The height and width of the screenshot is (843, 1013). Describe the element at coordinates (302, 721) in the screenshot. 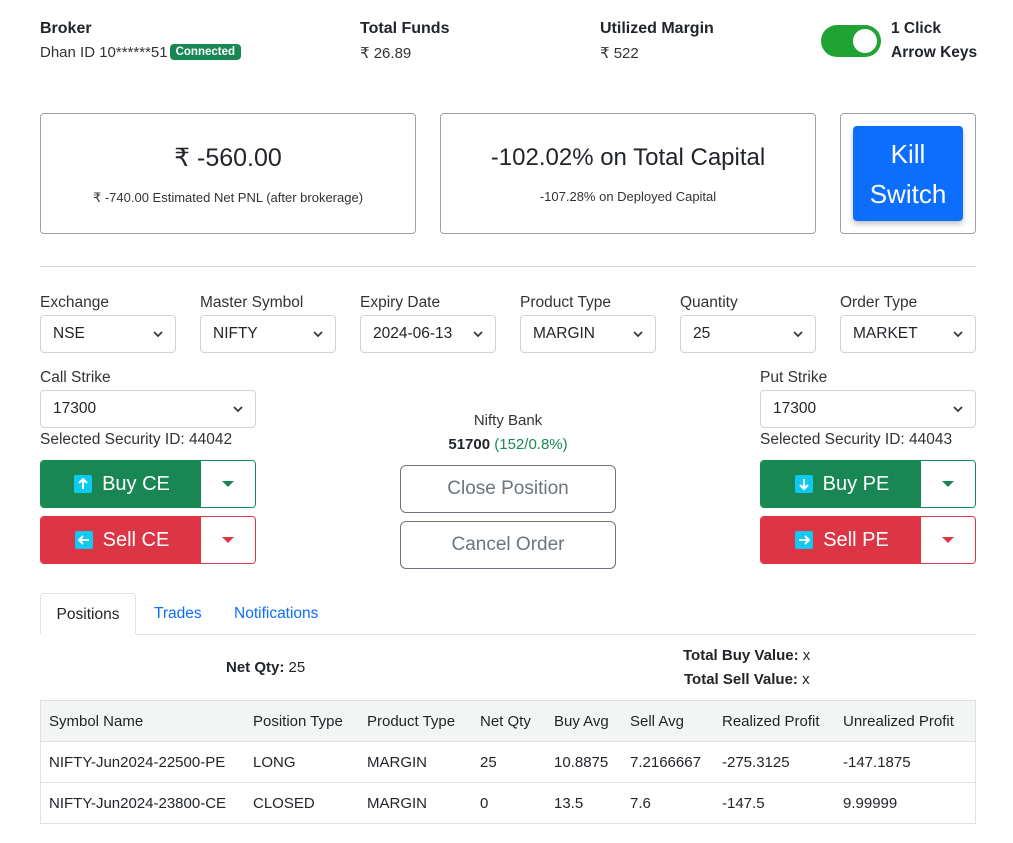

I see `col-position-type: Position Type` at that location.